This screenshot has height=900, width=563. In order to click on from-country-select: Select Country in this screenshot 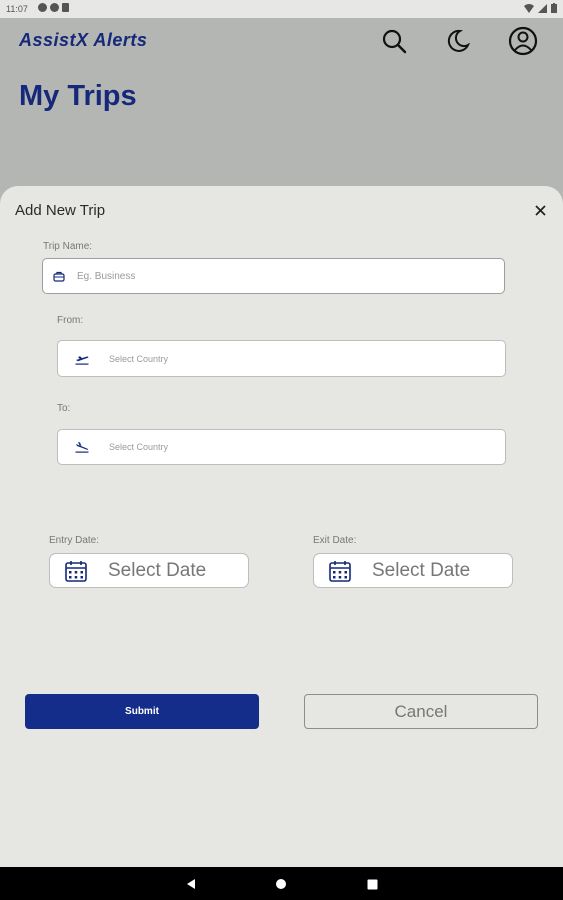, I will do `click(281, 358)`.